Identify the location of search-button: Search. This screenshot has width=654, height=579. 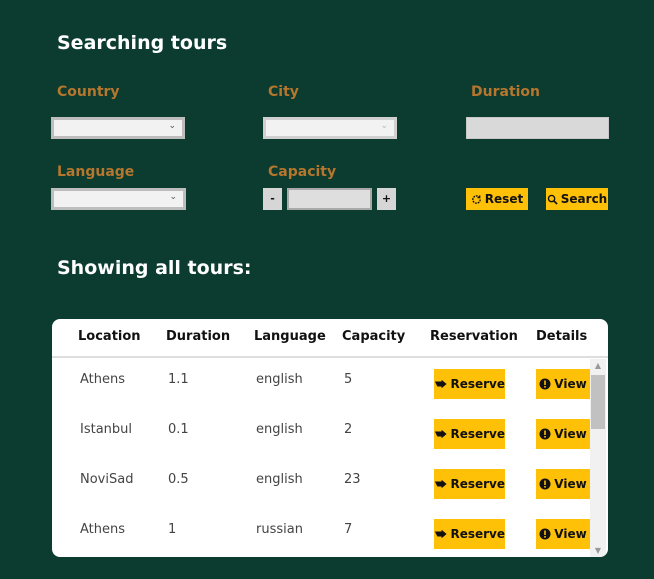
(577, 199).